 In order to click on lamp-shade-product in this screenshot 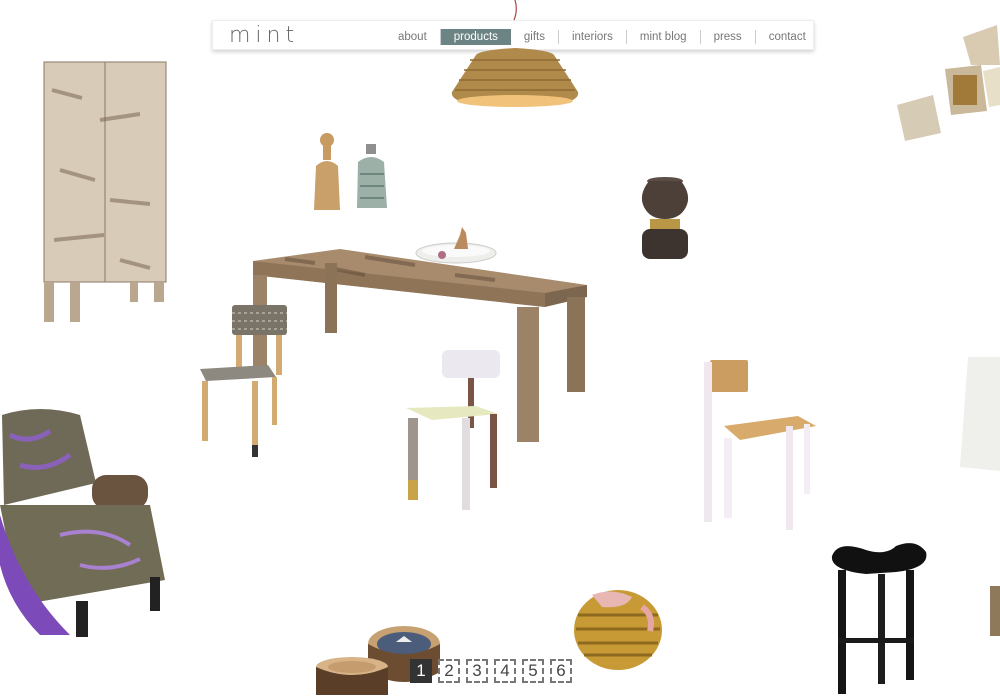, I will do `click(979, 415)`.